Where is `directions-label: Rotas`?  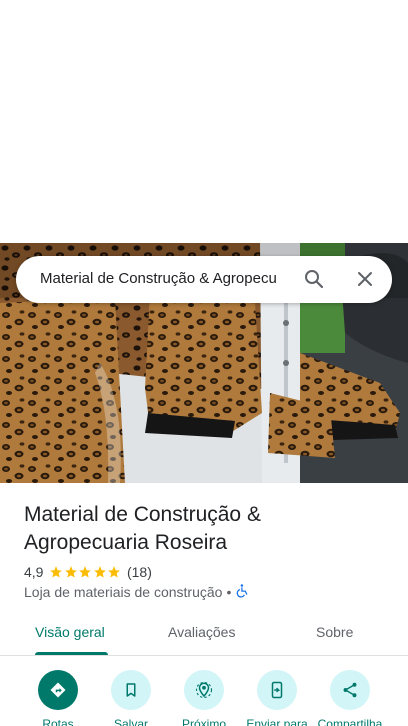
directions-label: Rotas is located at coordinates (58, 721).